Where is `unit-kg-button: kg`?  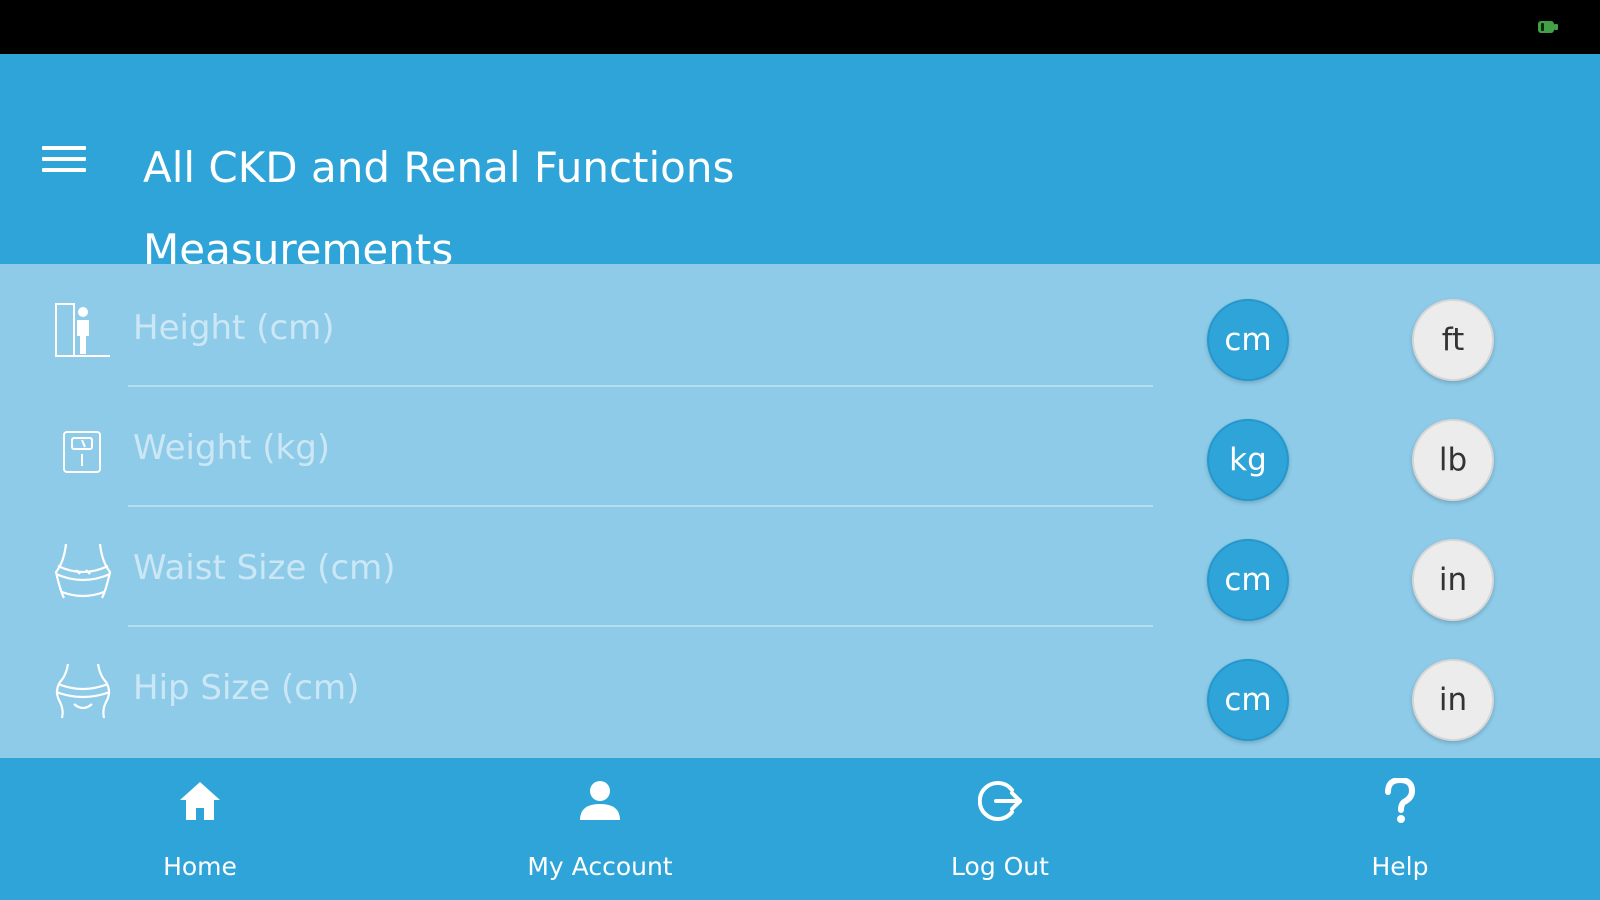 unit-kg-button: kg is located at coordinates (1248, 460).